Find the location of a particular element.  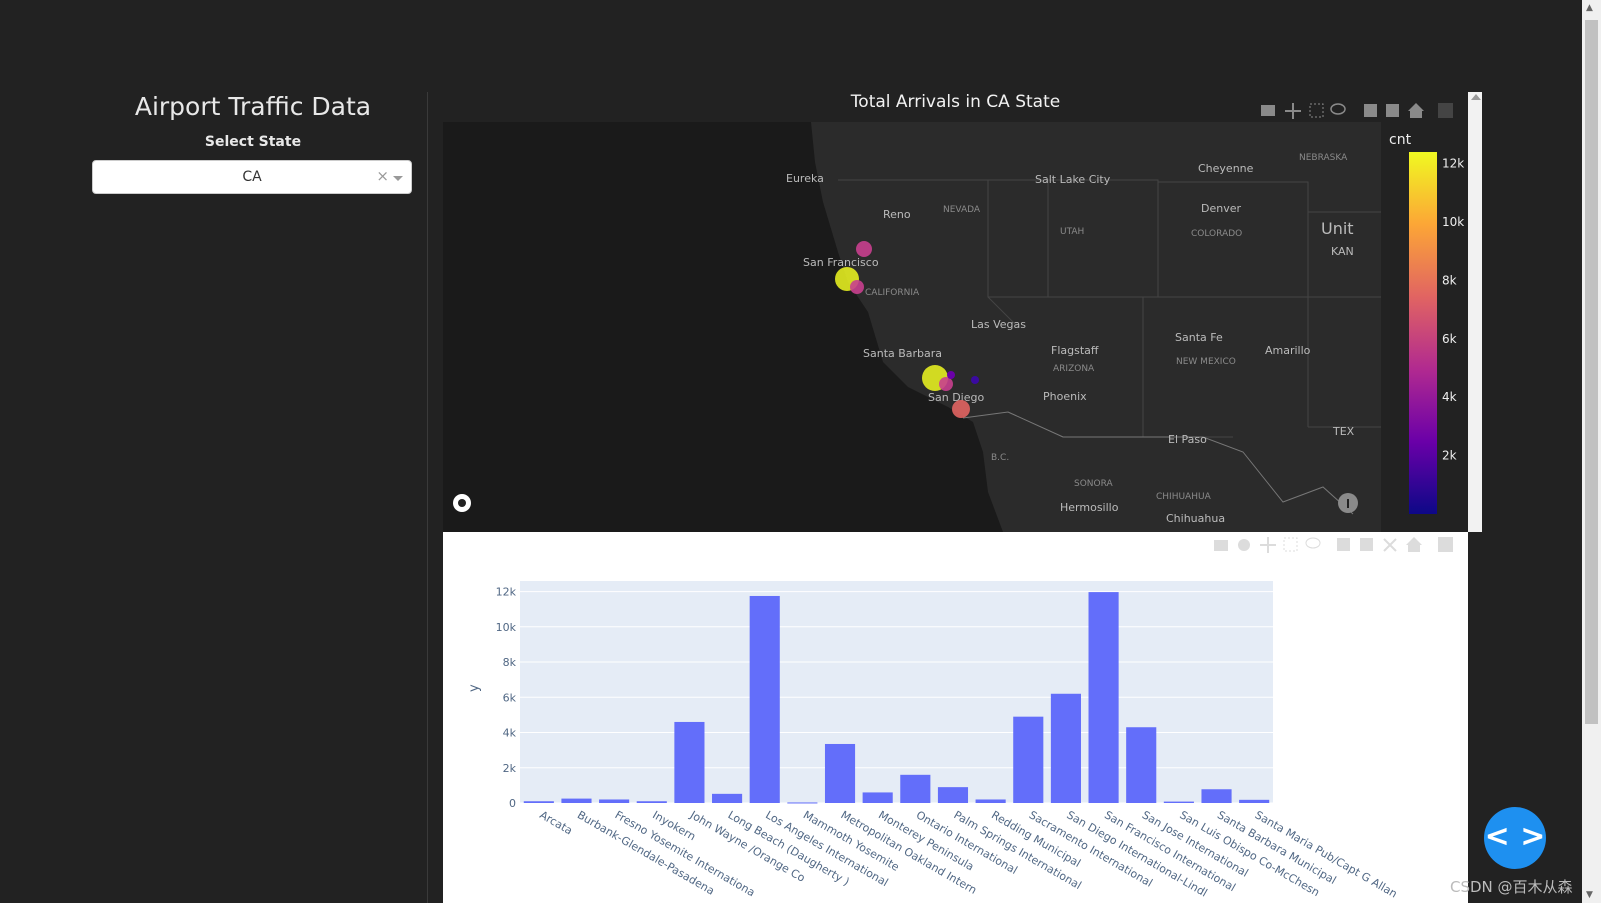

map-place-label: Amarillo is located at coordinates (1288, 350).